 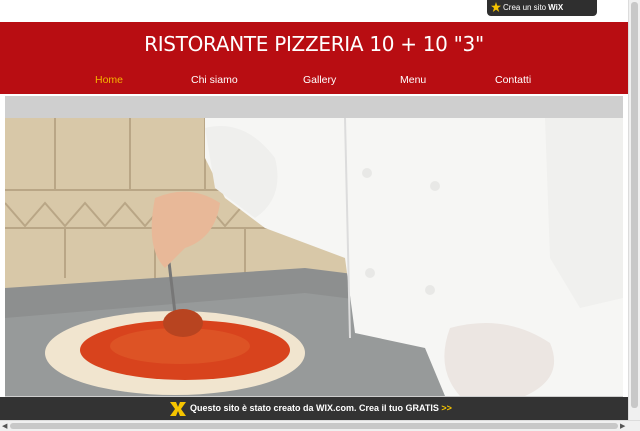 What do you see at coordinates (214, 80) in the screenshot?
I see `nav-chi-siamo: Chi siamo` at bounding box center [214, 80].